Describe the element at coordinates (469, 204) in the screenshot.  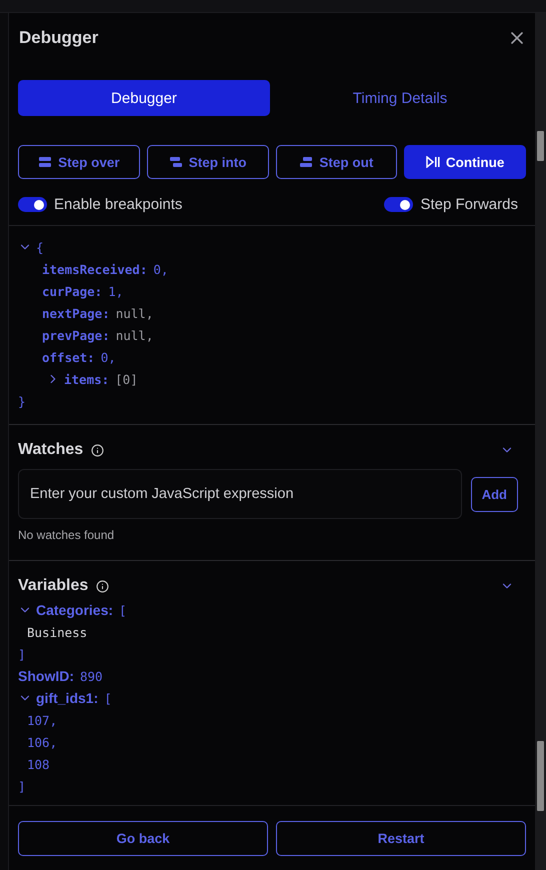
I see `toggle-label: Step Forwards` at that location.